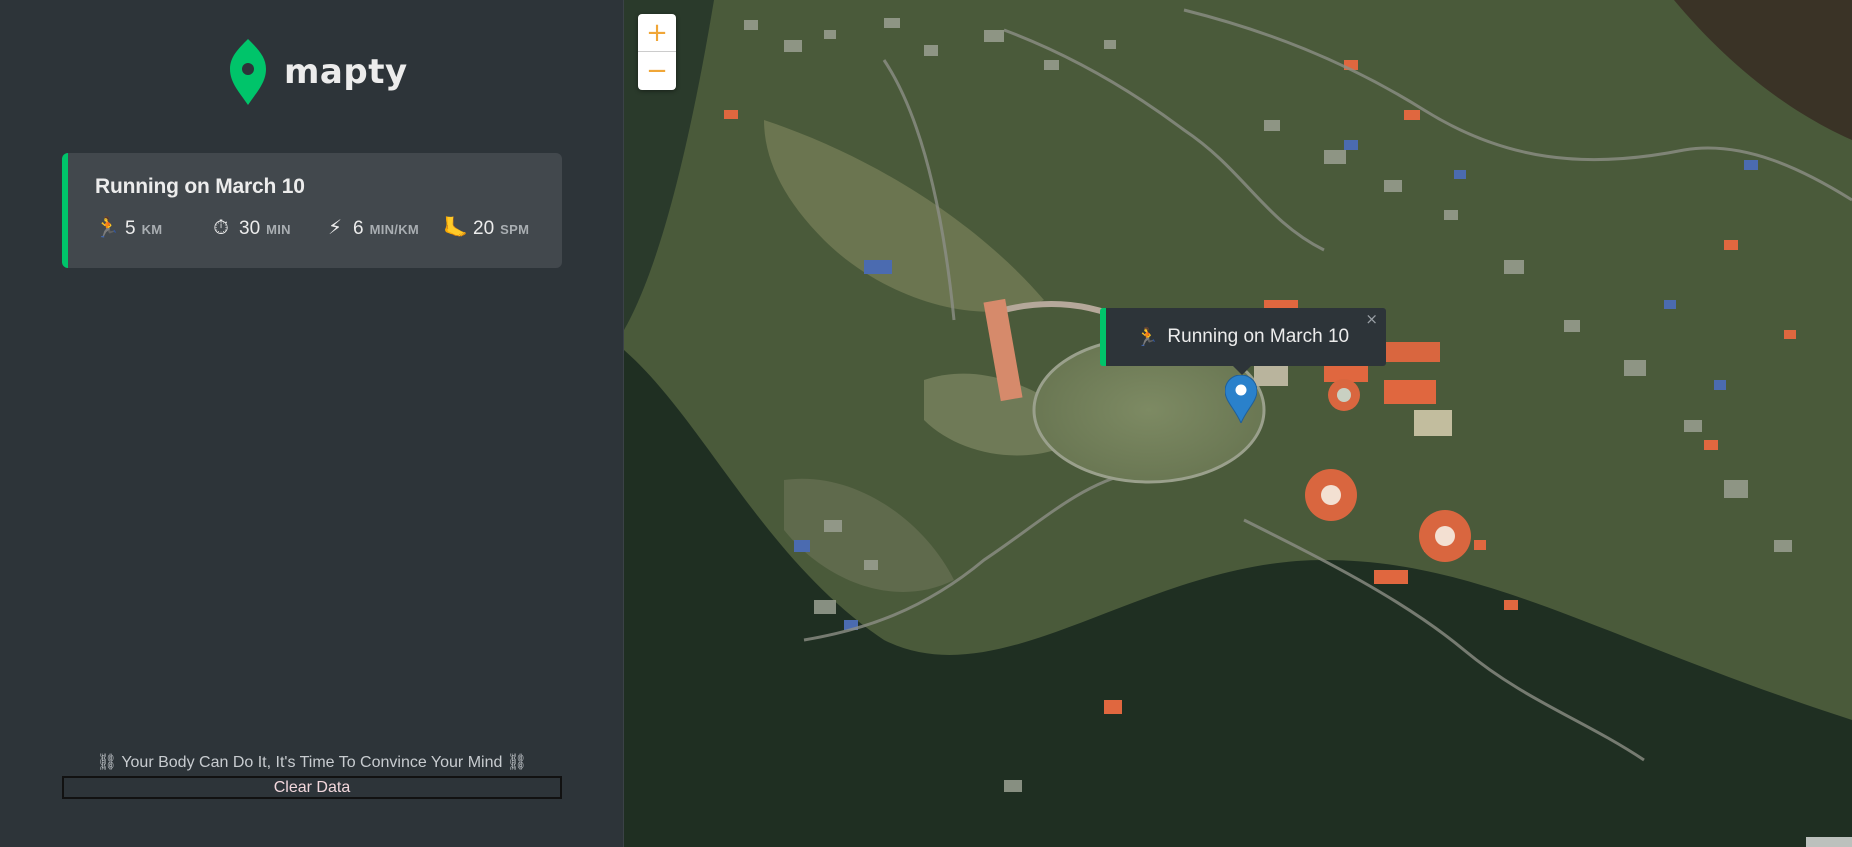  I want to click on workout-duration: ⏱ 30 MIN, so click(266, 227).